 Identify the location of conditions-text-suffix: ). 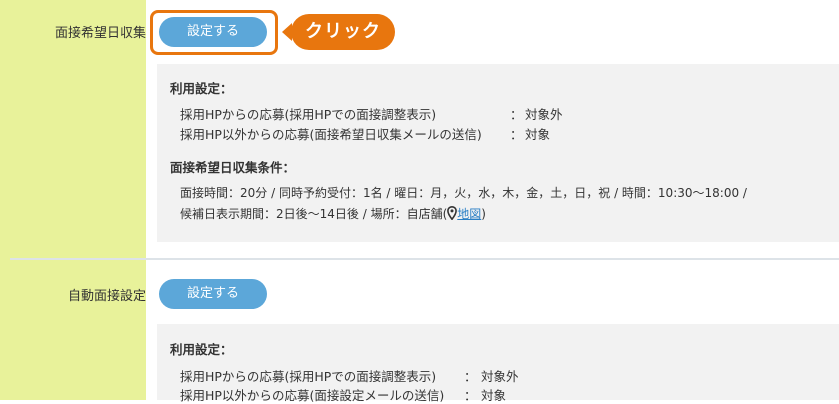
(483, 214).